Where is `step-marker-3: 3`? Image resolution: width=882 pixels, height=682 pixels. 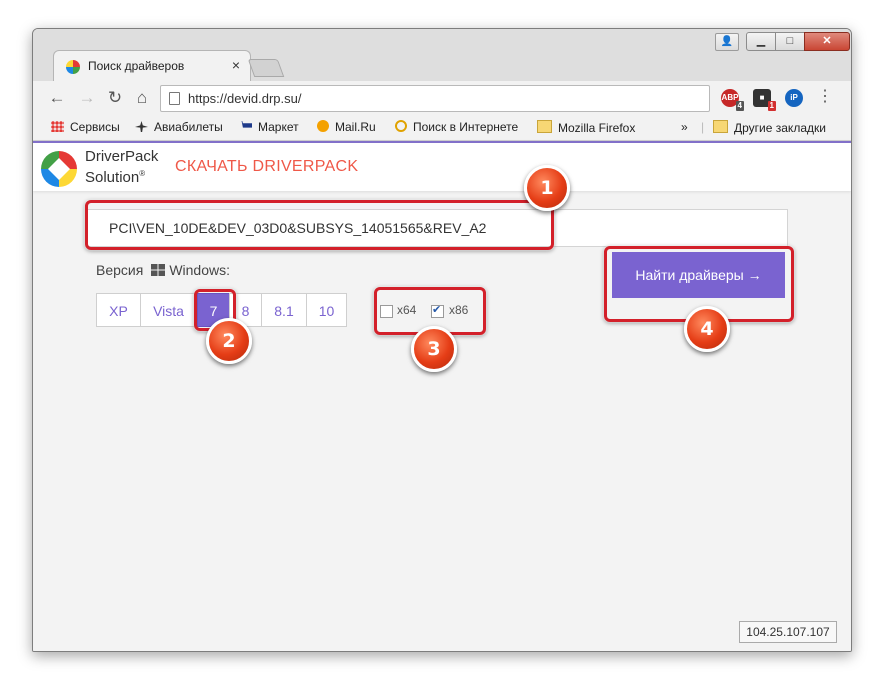
step-marker-3: 3 is located at coordinates (434, 349).